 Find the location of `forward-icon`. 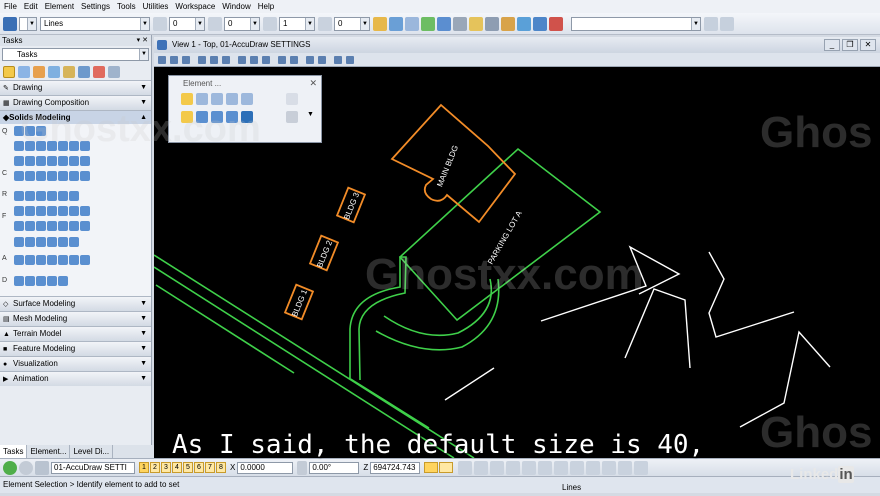

forward-icon is located at coordinates (26, 467).